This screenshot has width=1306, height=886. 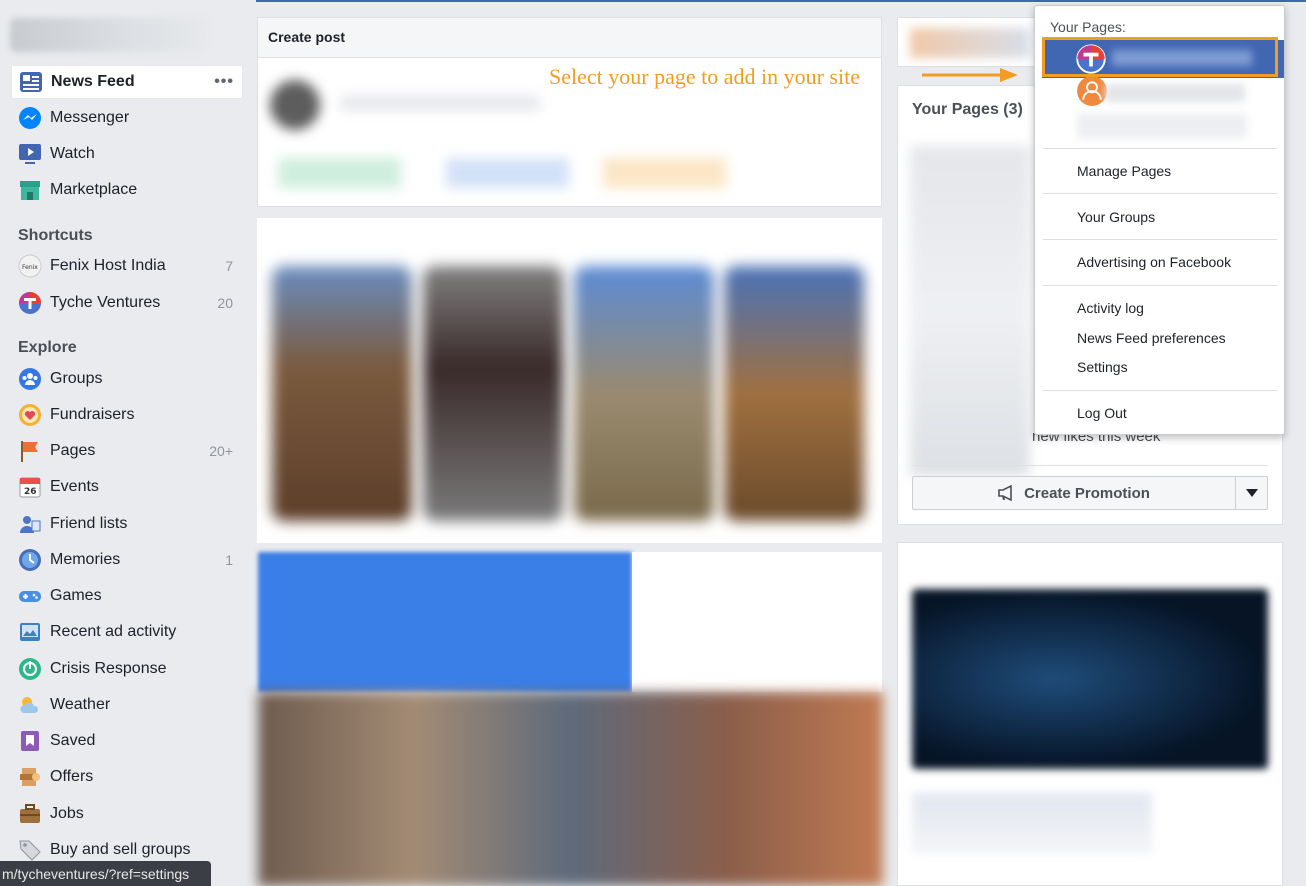 What do you see at coordinates (1005, 493) in the screenshot?
I see `megaphone-icon` at bounding box center [1005, 493].